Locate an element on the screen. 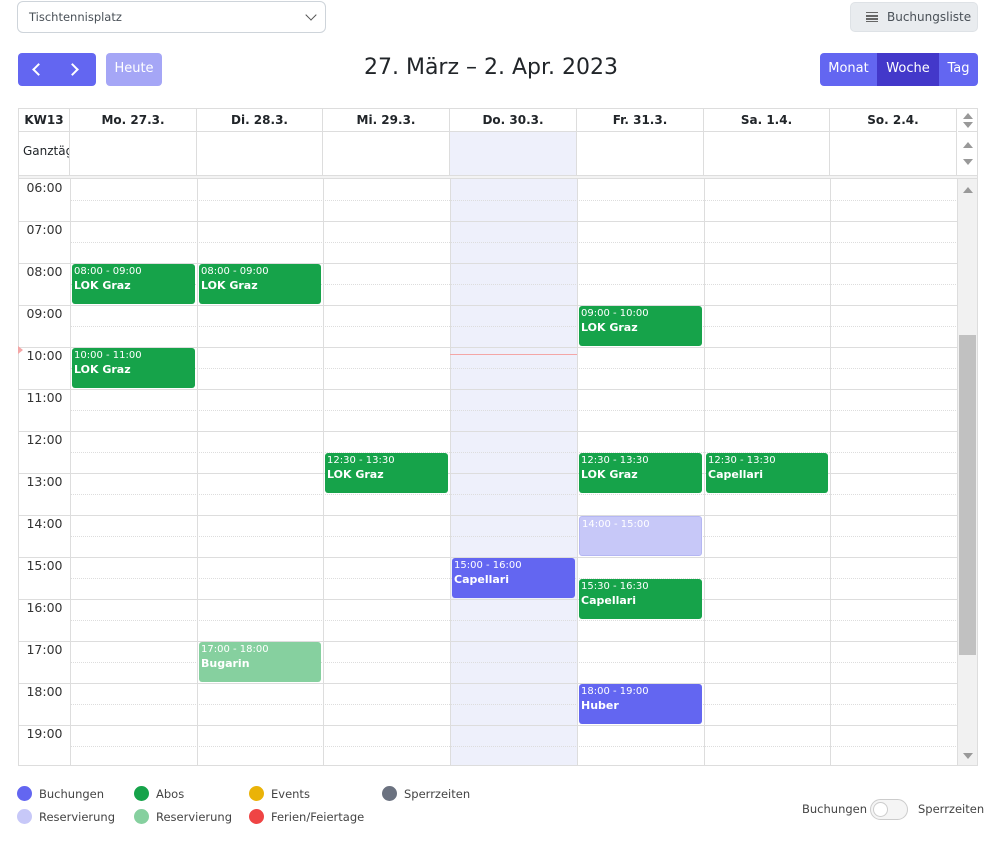 The image size is (1003, 846). calendar-event: 10:00 - 11:00 LOK Graz is located at coordinates (133, 368).